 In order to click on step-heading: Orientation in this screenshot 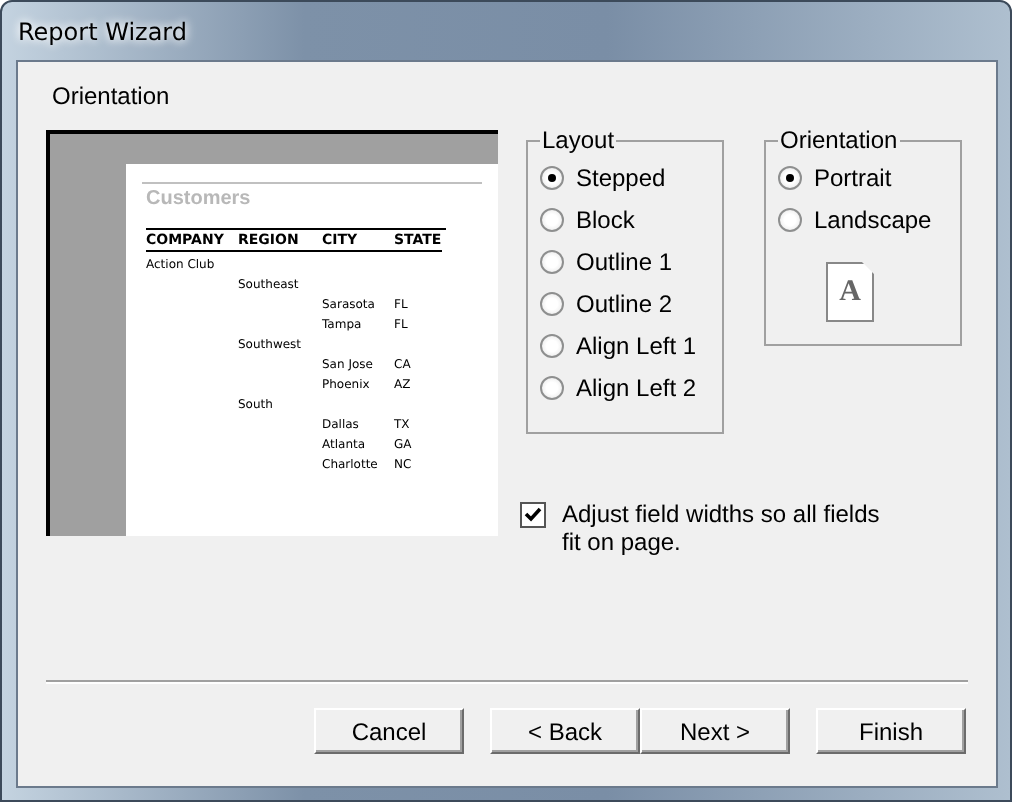, I will do `click(111, 96)`.